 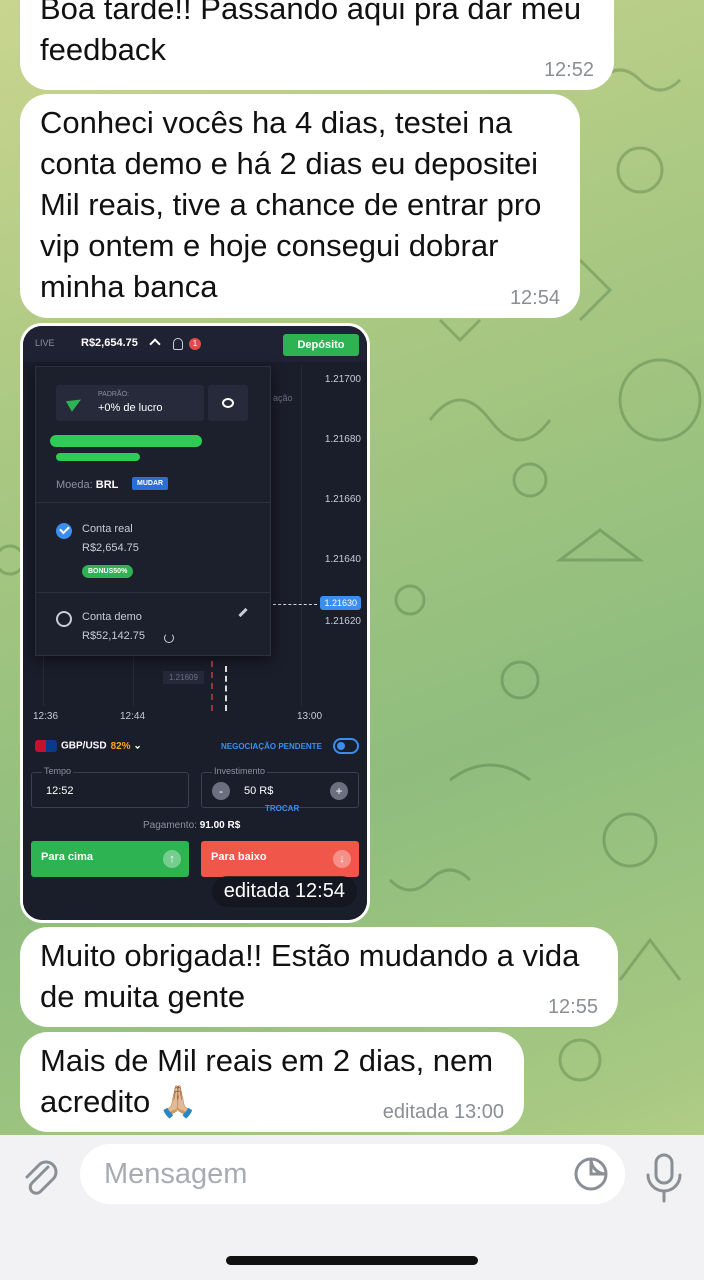 What do you see at coordinates (110, 859) in the screenshot?
I see `up-button: Para cima ↑` at bounding box center [110, 859].